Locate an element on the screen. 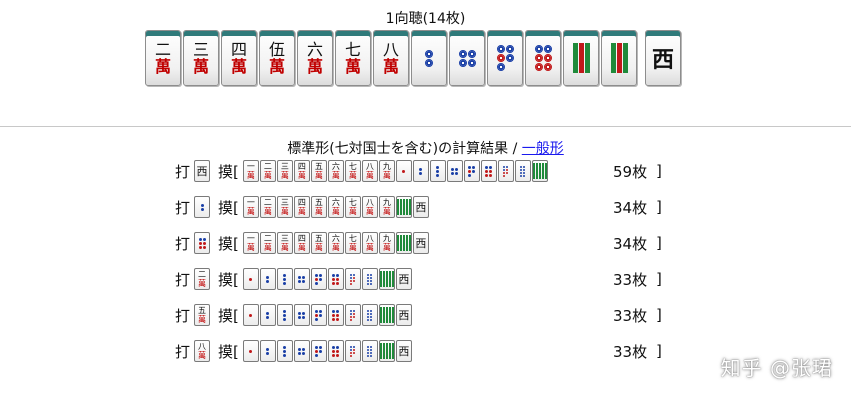  tile-number: 二 is located at coordinates (267, 202).